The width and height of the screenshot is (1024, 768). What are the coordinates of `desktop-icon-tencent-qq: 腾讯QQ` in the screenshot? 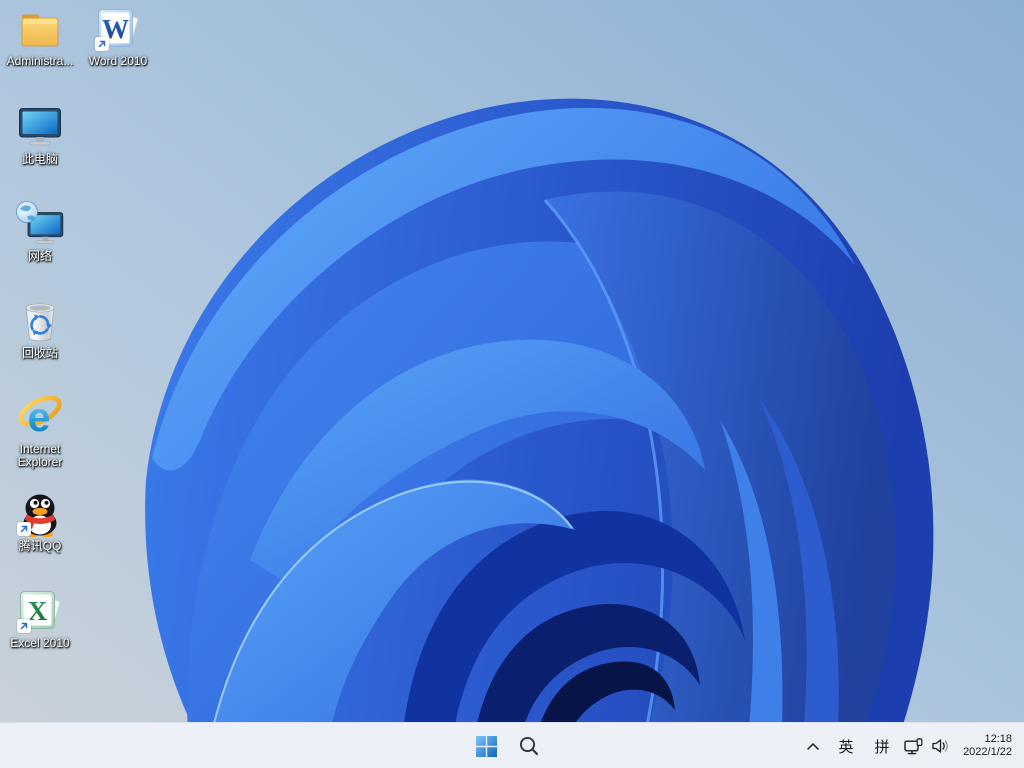 It's located at (40, 521).